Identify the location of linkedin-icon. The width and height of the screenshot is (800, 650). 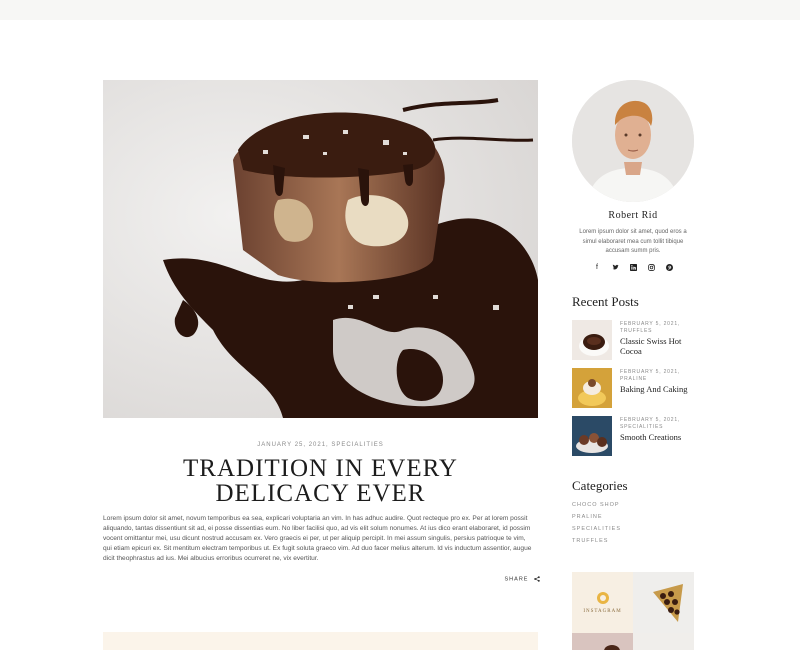
(633, 268).